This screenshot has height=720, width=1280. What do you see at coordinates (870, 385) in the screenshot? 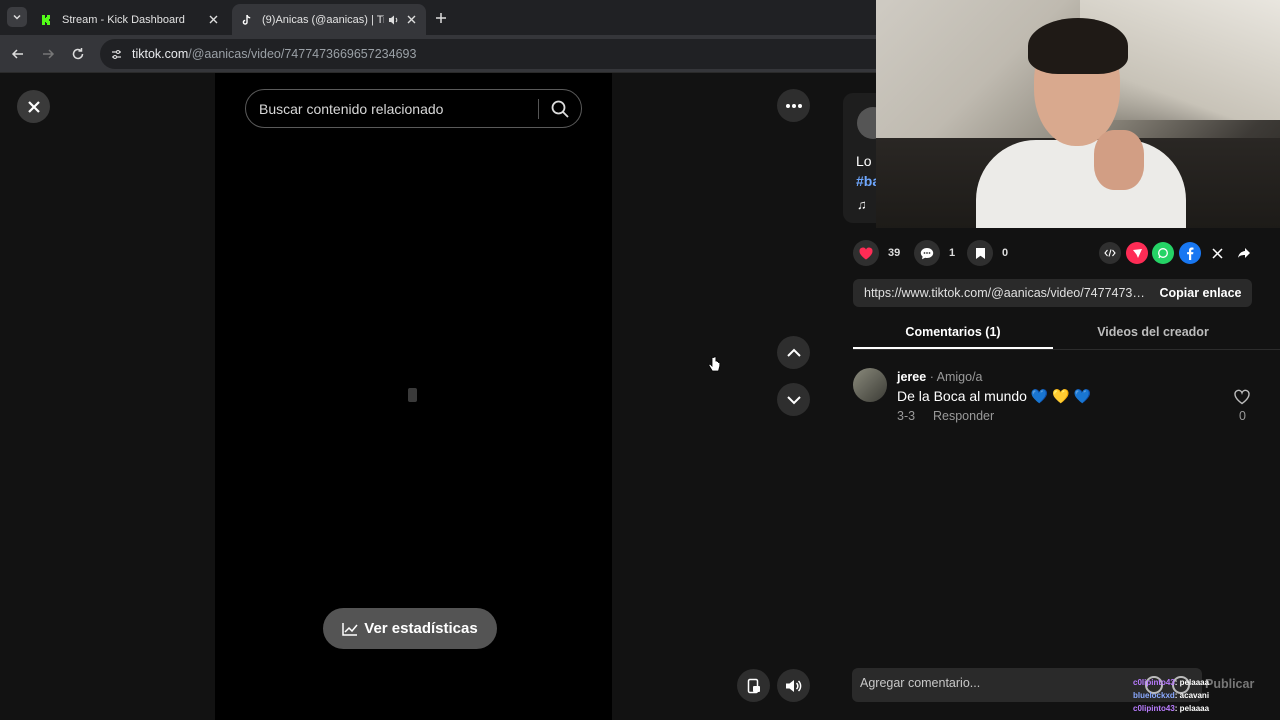
I see `commenter-avatar` at bounding box center [870, 385].